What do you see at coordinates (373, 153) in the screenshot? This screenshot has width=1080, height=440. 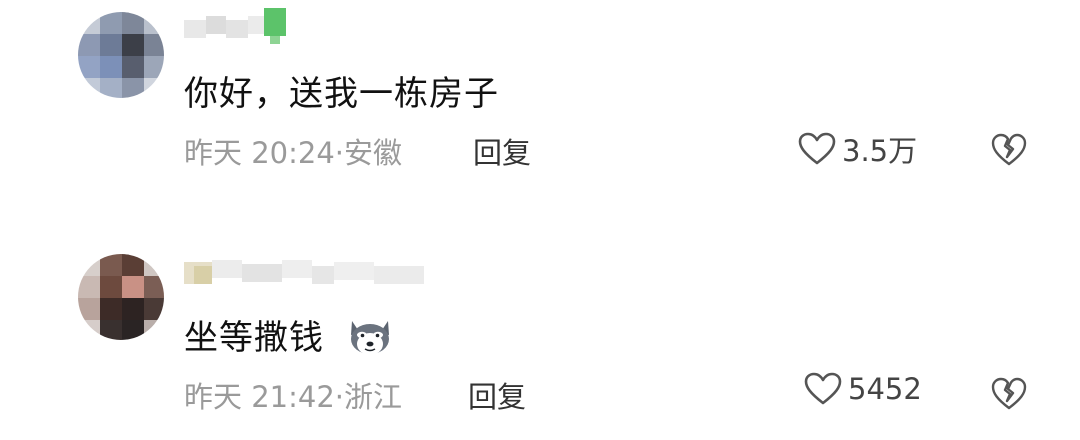 I see `comment-location: 安徽` at bounding box center [373, 153].